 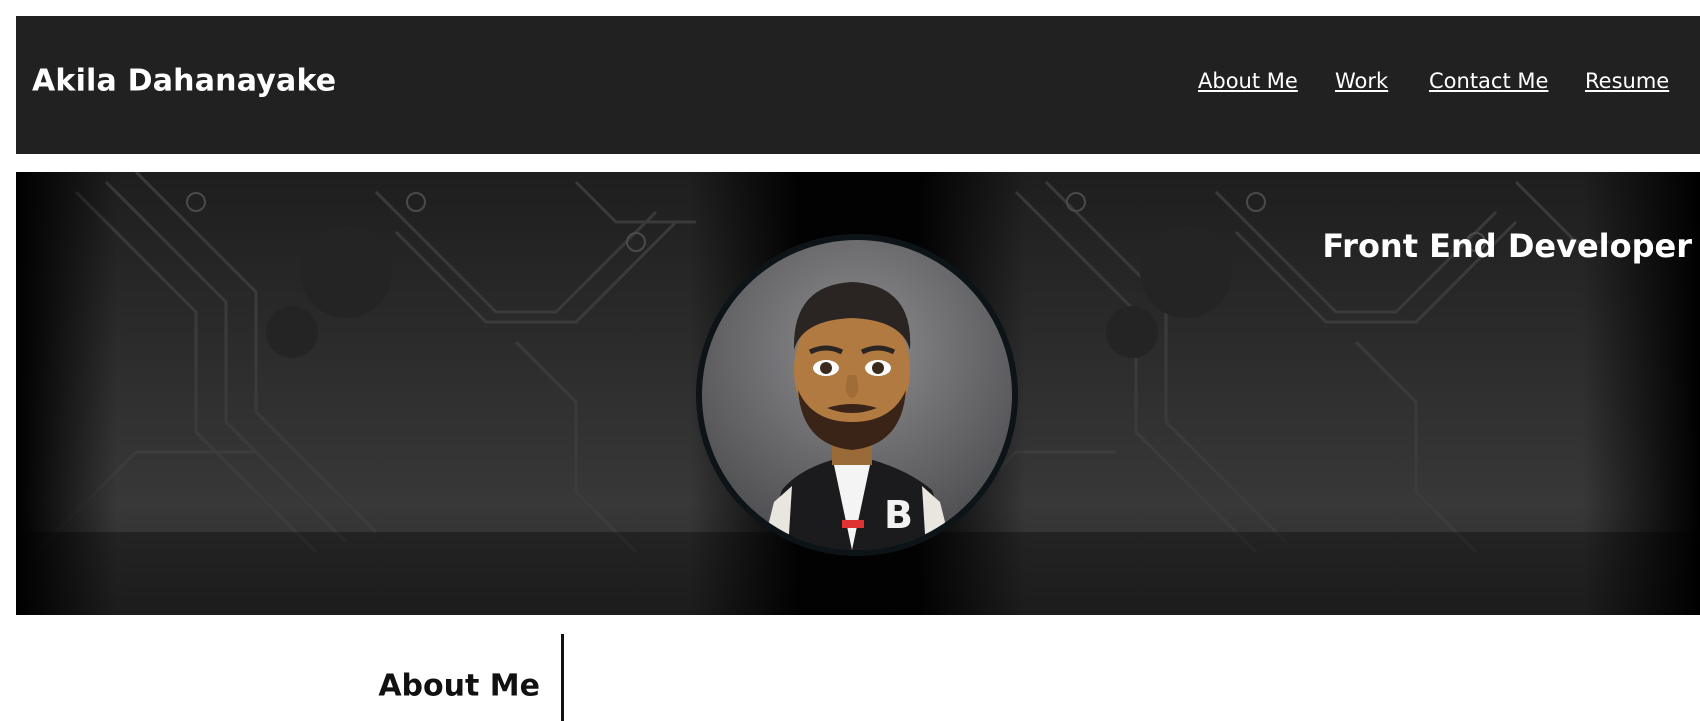 I want to click on nav-link-contact-me: Contact Me, so click(x=1488, y=81).